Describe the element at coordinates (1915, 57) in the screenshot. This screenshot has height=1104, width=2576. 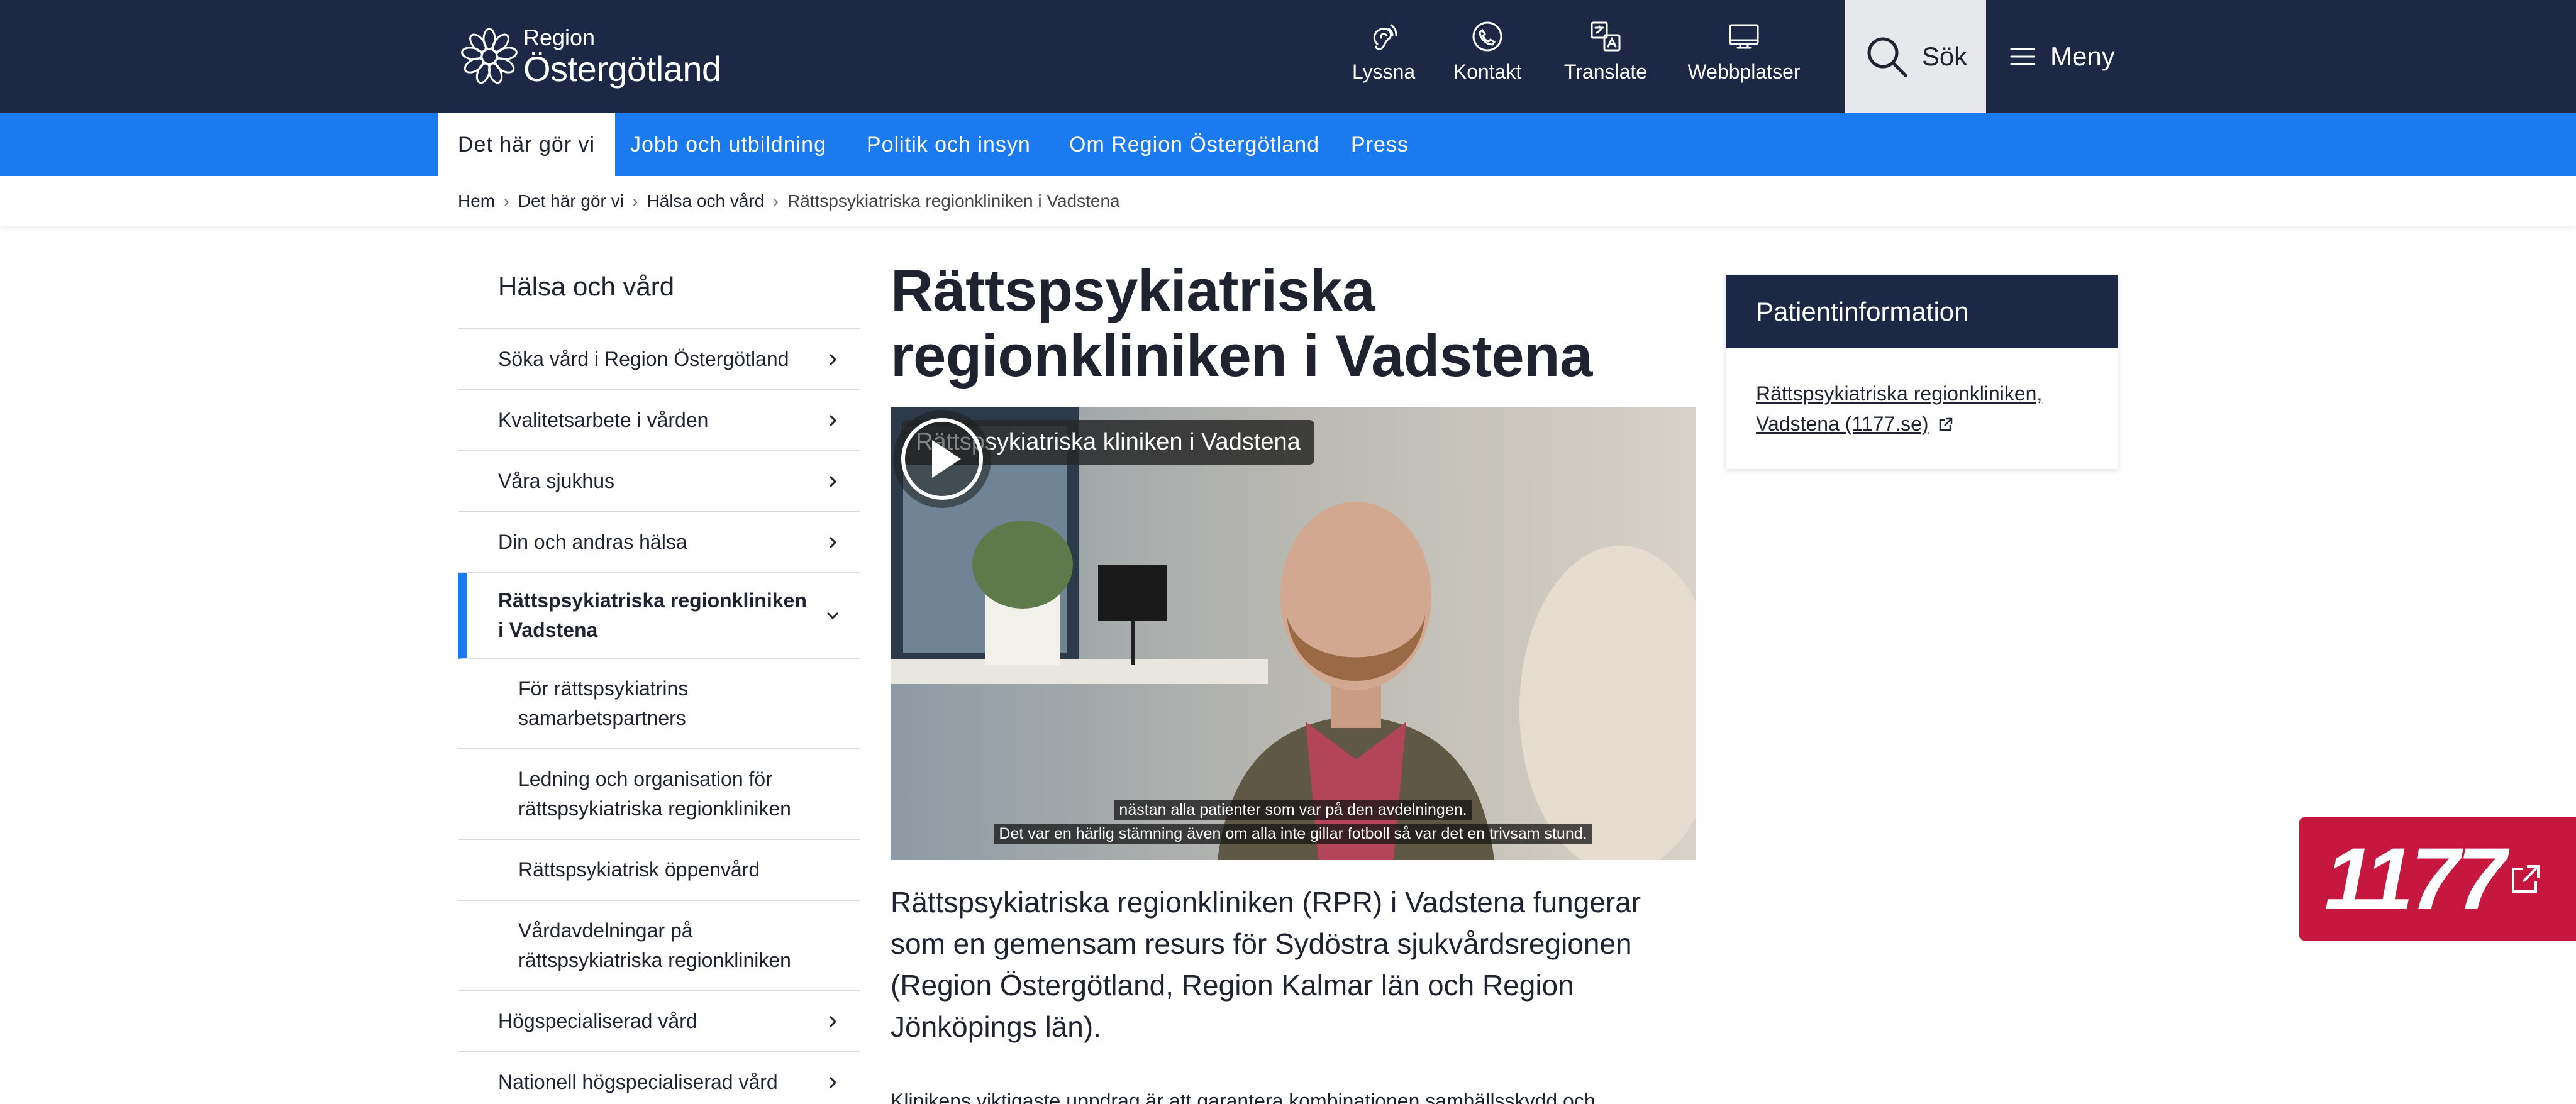
I see `search-button: Sök` at that location.